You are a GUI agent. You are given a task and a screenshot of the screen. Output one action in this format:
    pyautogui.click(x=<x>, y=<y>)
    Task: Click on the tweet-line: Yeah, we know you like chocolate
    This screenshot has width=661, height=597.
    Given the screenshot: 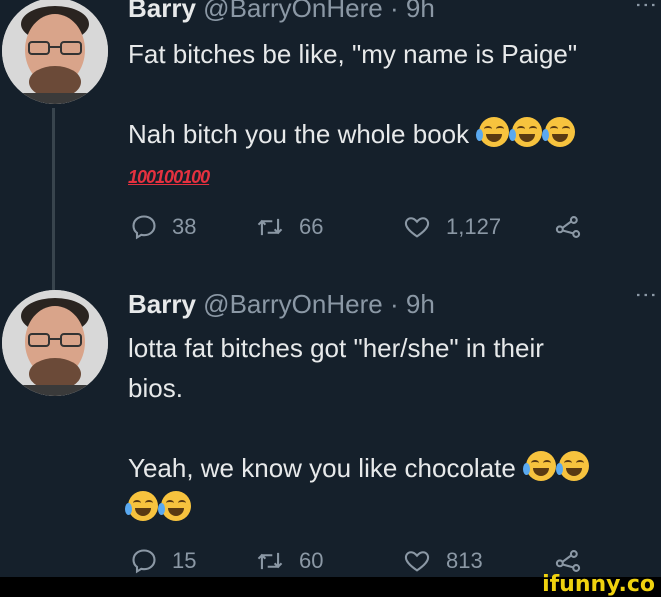 What is the action you would take?
    pyautogui.click(x=322, y=468)
    